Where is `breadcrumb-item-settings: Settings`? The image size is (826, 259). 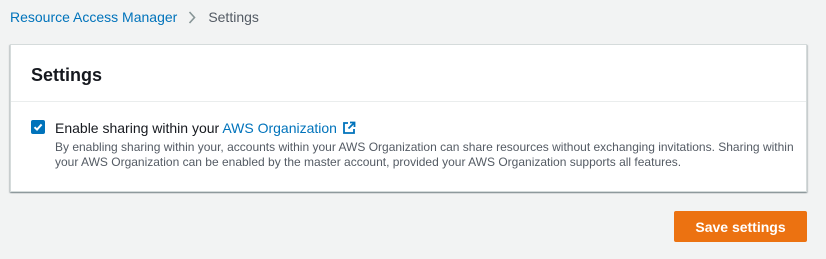 breadcrumb-item-settings: Settings is located at coordinates (233, 17).